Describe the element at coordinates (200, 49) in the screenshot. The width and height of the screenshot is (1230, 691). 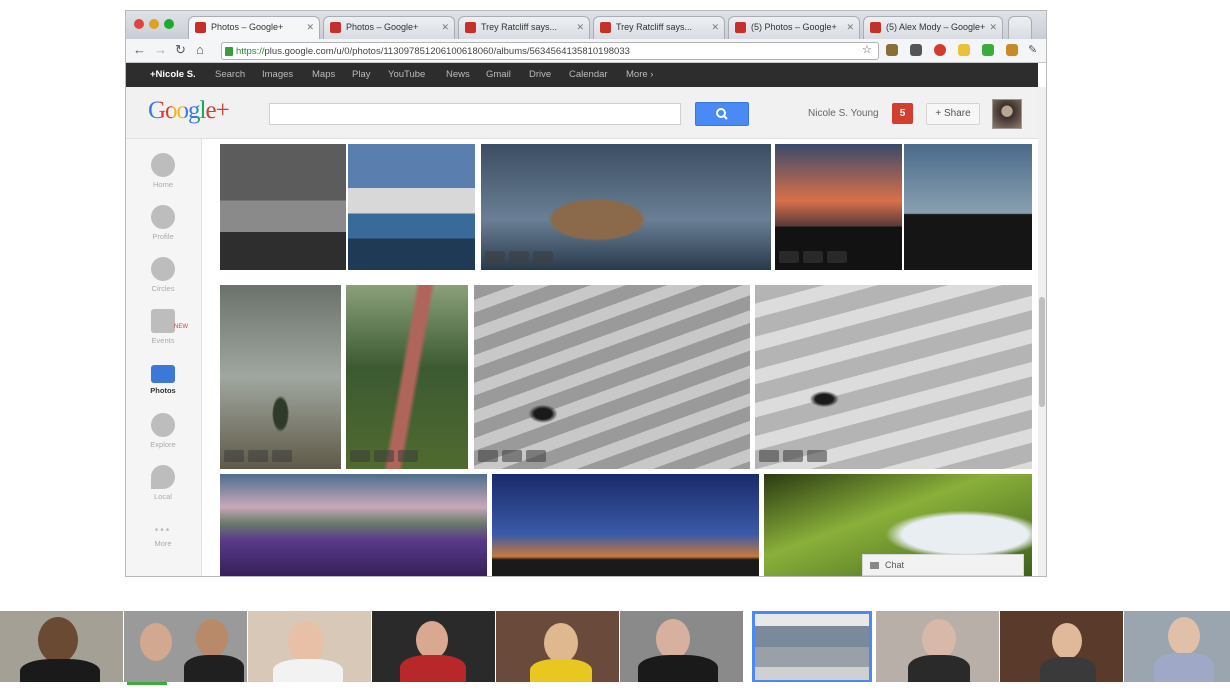
I see `home-browser-icon: ⌂` at that location.